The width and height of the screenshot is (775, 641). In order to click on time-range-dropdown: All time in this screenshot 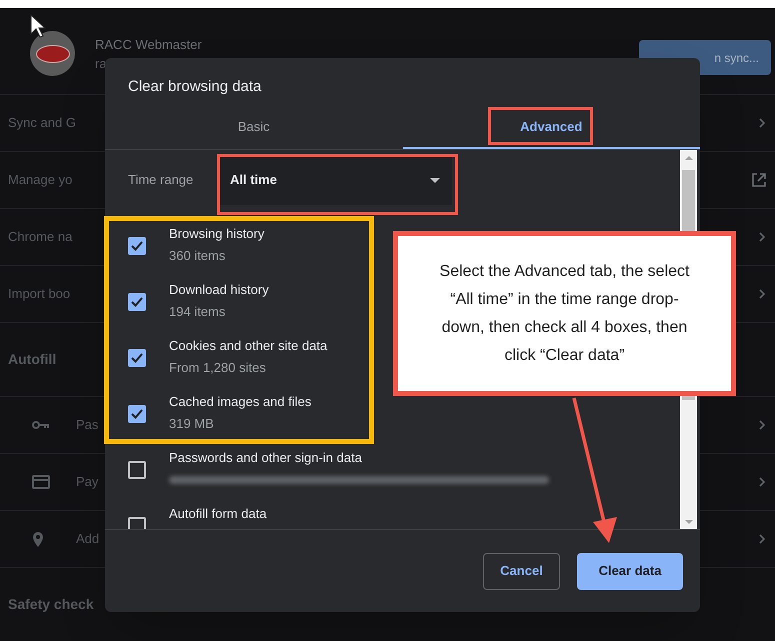, I will do `click(336, 180)`.